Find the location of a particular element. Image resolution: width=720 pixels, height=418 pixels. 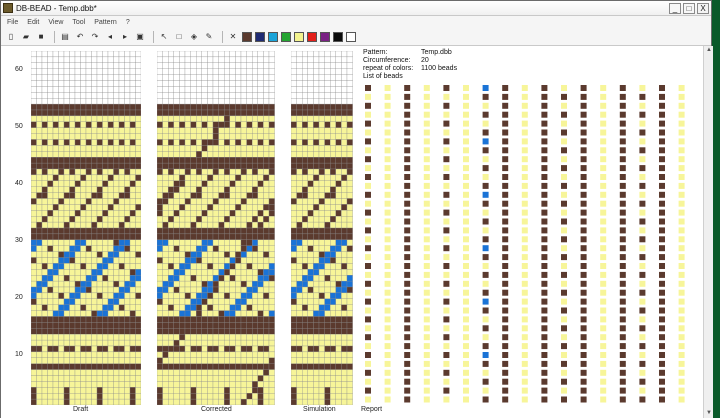

minimize-button: _ is located at coordinates (675, 8).